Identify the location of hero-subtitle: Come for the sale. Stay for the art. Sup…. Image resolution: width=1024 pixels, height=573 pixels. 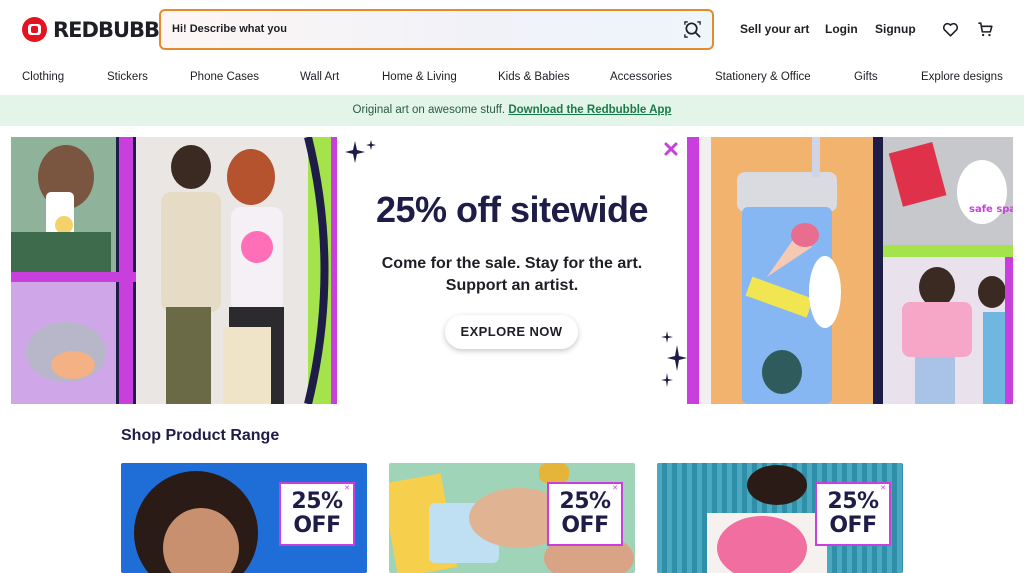
(512, 275).